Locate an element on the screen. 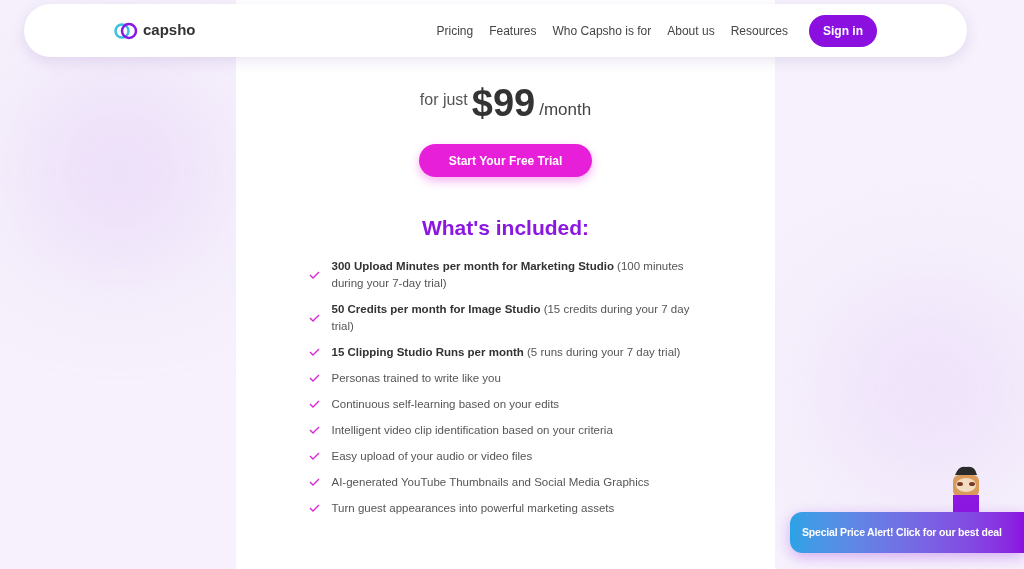 This screenshot has height=569, width=1024. feature-text: 15 Clipping Studio Runs per month (5 runs during your 7 day trial) is located at coordinates (506, 352).